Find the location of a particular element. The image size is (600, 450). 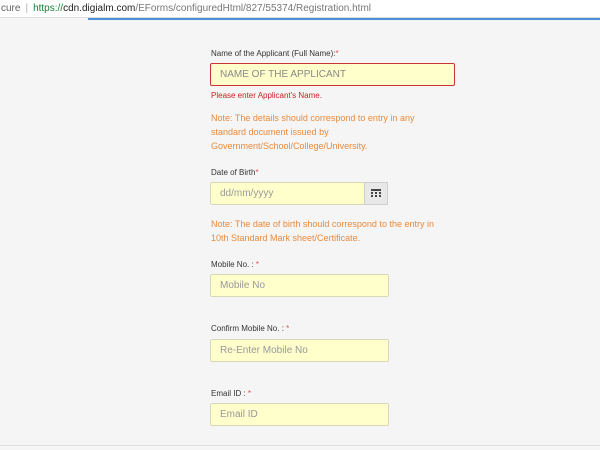

applicant-name-error: Please enter Applicant's Name. is located at coordinates (266, 95).